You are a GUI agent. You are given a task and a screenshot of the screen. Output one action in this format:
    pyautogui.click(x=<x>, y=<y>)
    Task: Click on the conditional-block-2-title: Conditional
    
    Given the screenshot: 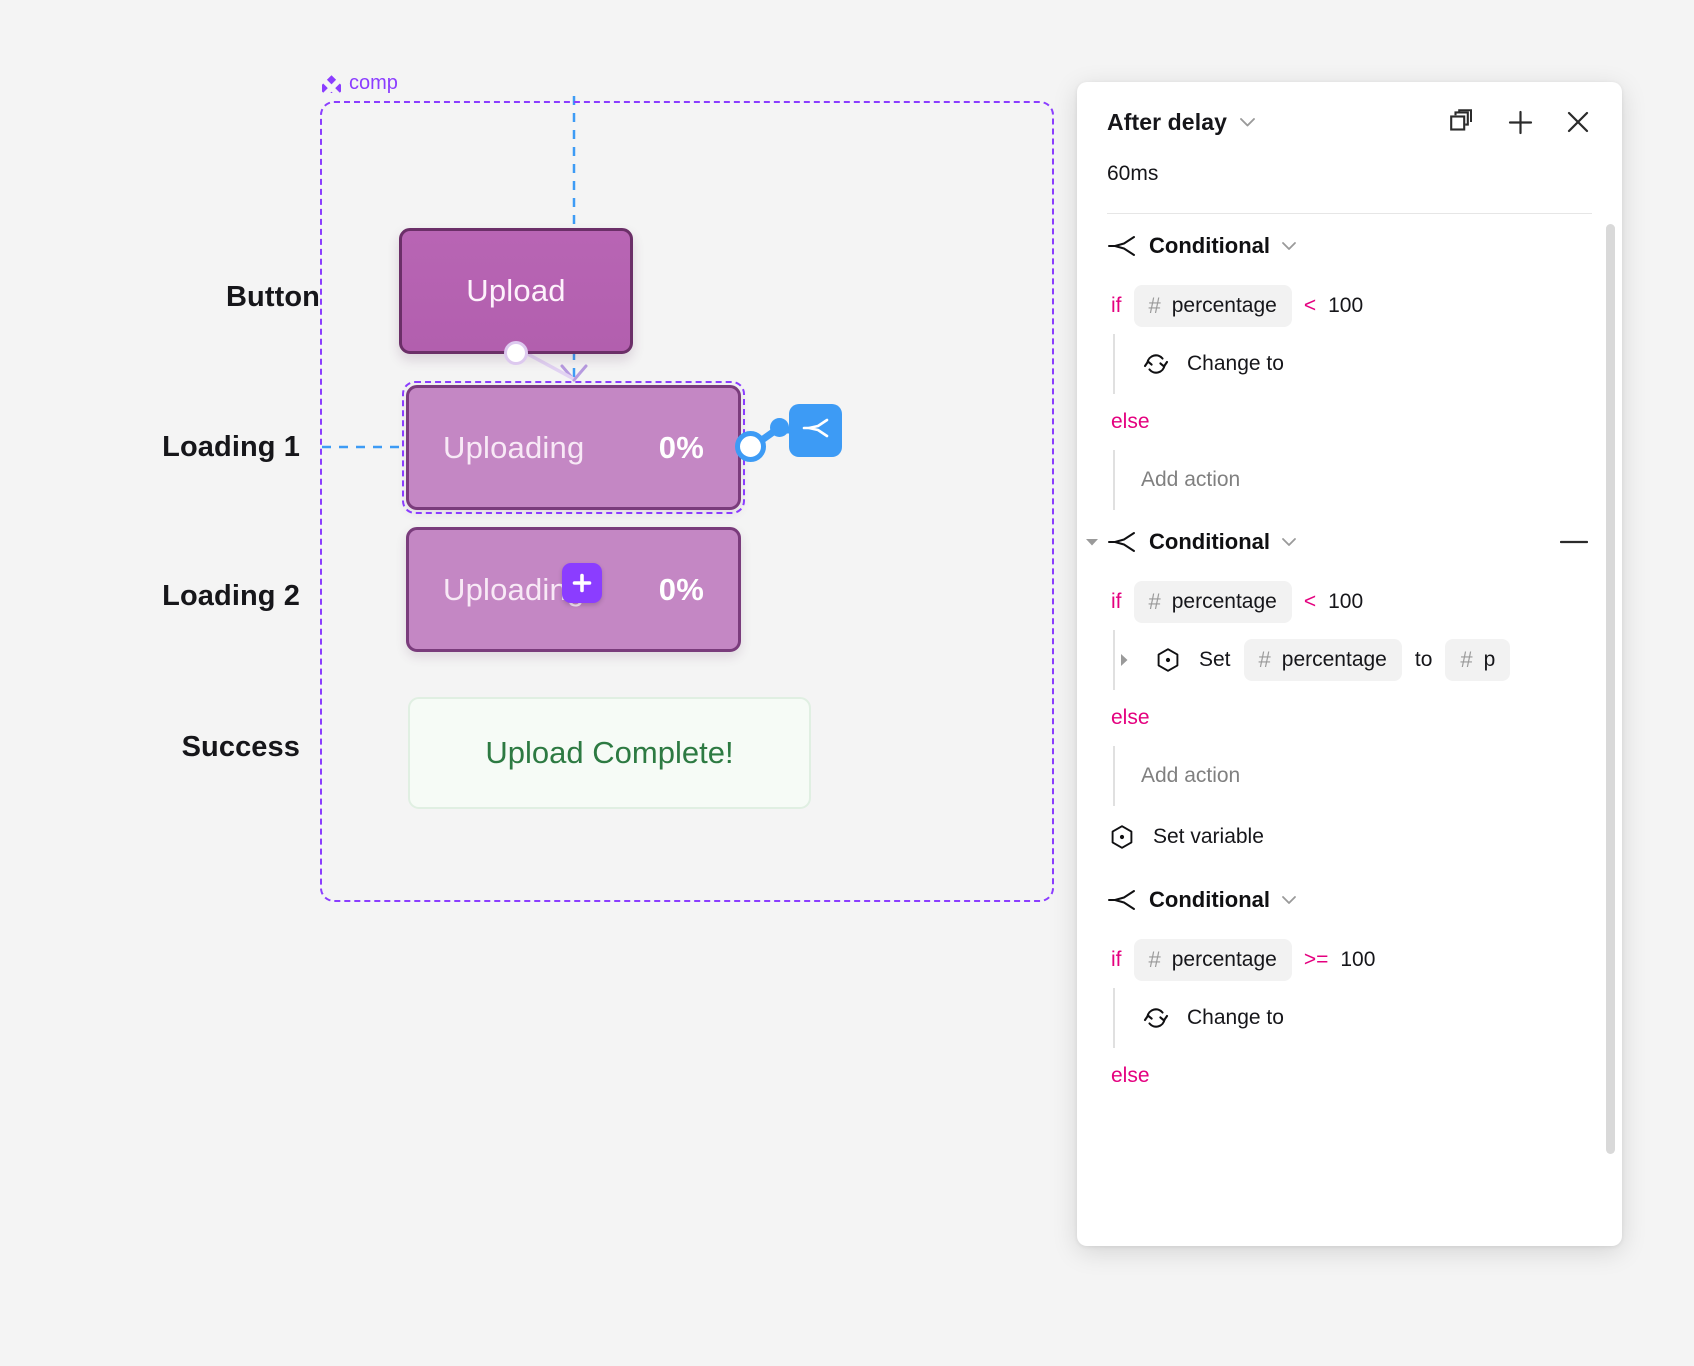 What is the action you would take?
    pyautogui.click(x=1209, y=541)
    